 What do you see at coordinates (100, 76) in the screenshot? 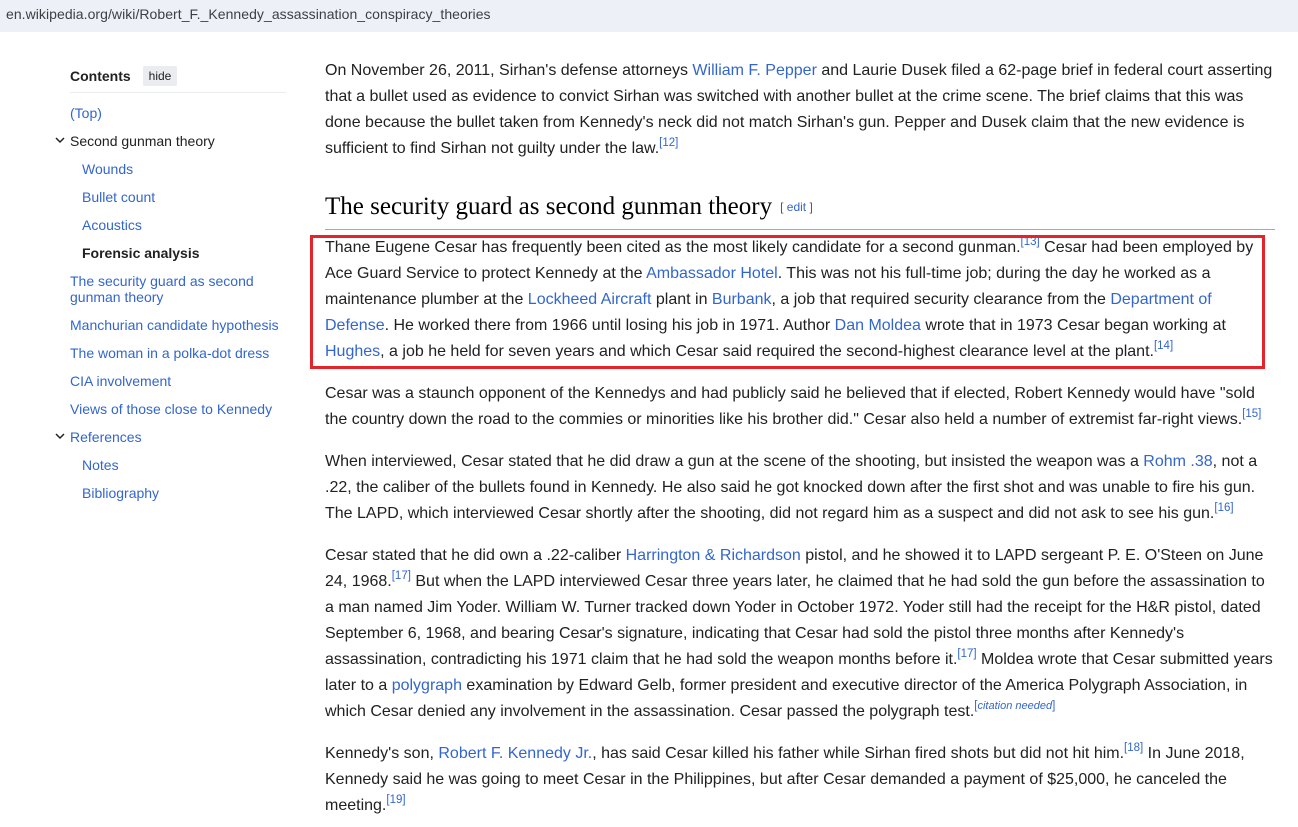
I see `toc-title: Contents` at bounding box center [100, 76].